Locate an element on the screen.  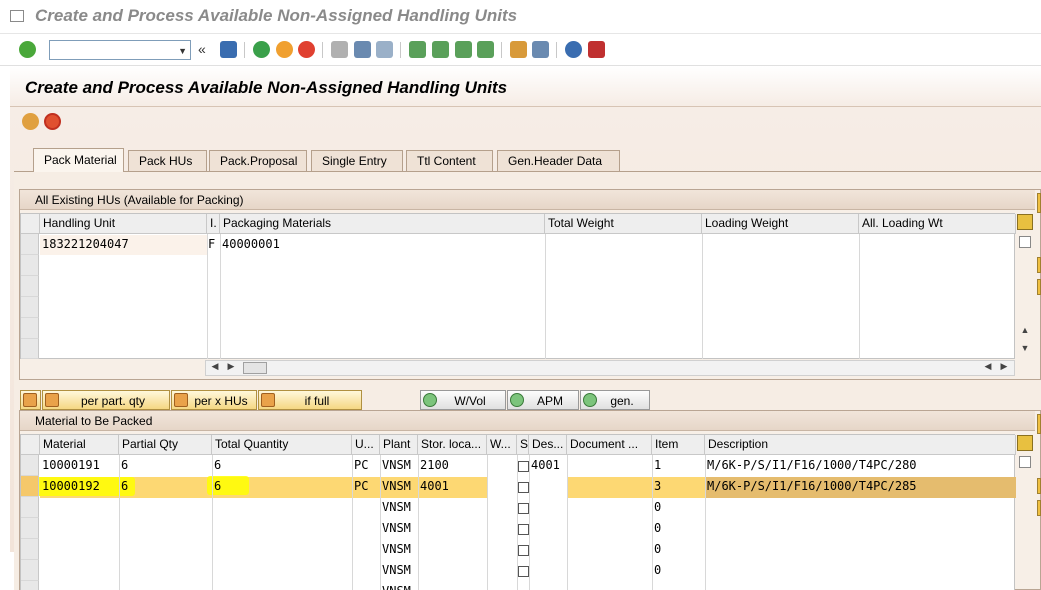
col-material: Material is located at coordinates (79, 445).